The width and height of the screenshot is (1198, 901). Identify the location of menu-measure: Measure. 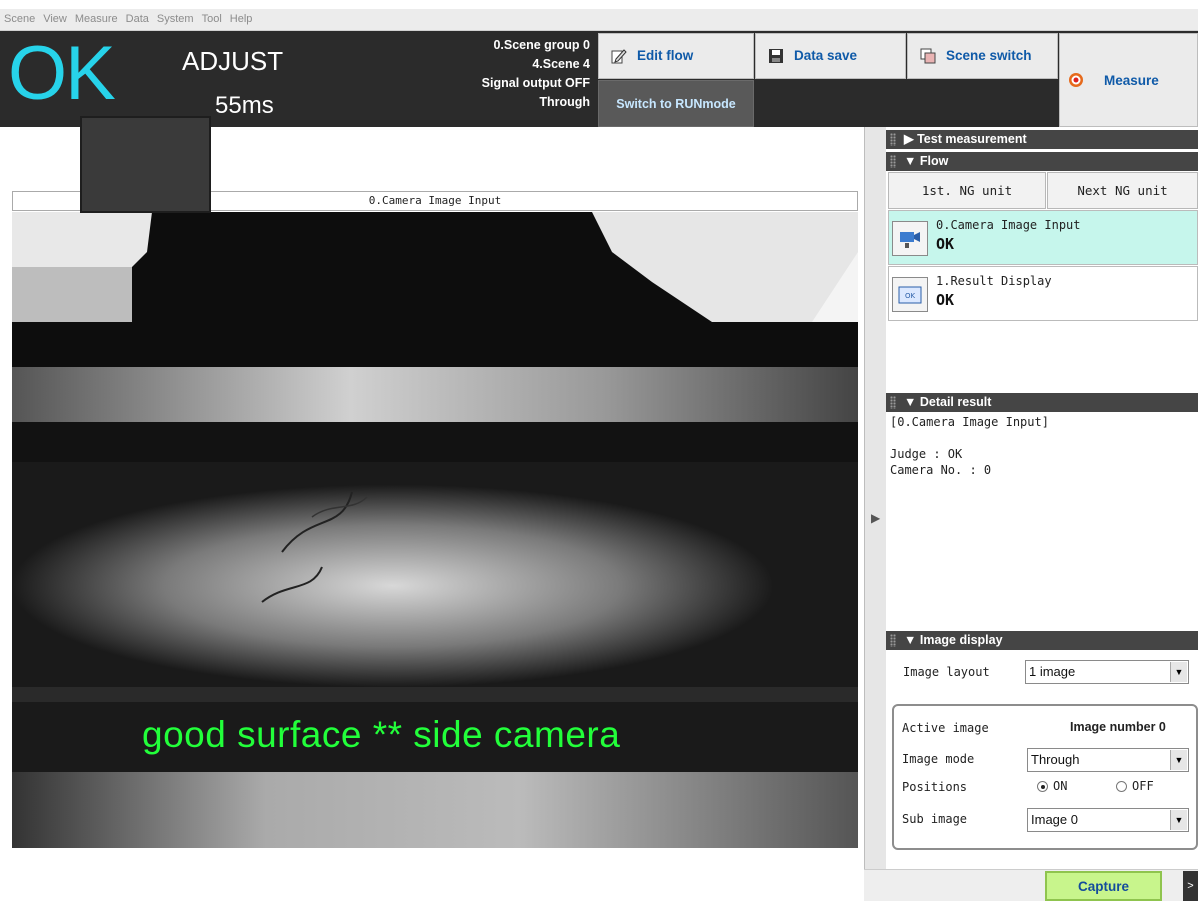
(96, 17).